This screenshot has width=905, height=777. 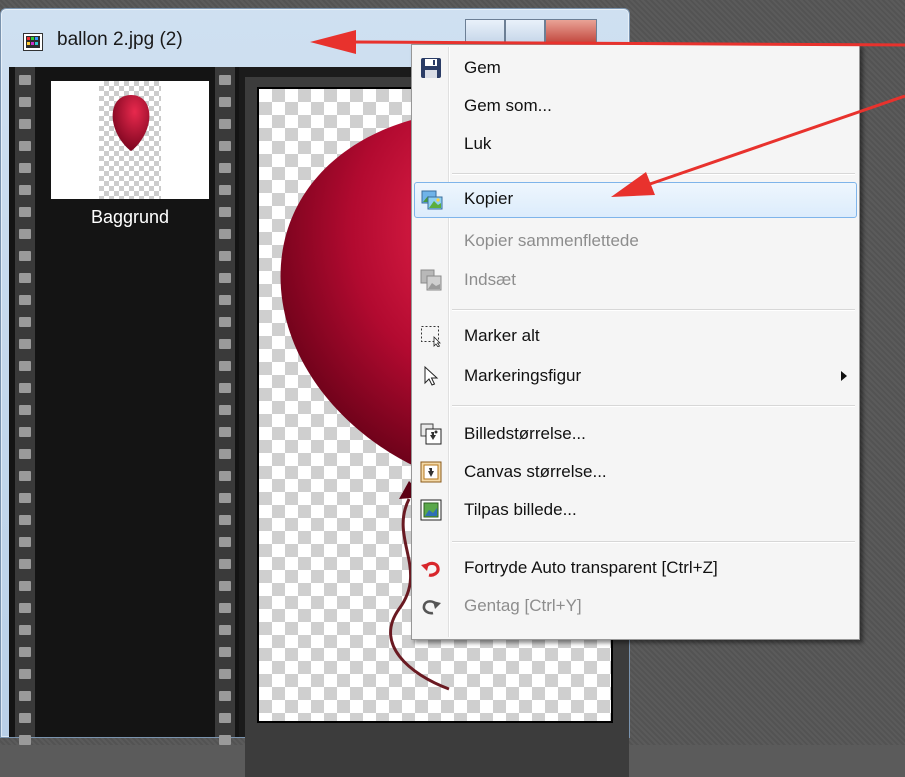 I want to click on menu-item-label: Markeringsfigur, so click(x=523, y=375).